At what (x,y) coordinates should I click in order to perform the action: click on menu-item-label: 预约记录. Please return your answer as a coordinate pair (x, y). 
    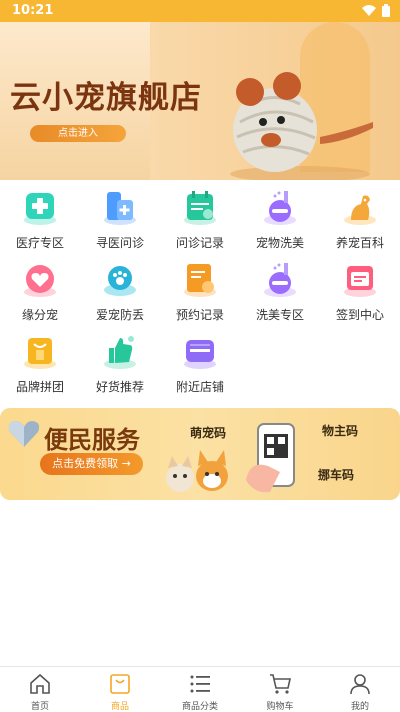
    Looking at the image, I should click on (199, 315).